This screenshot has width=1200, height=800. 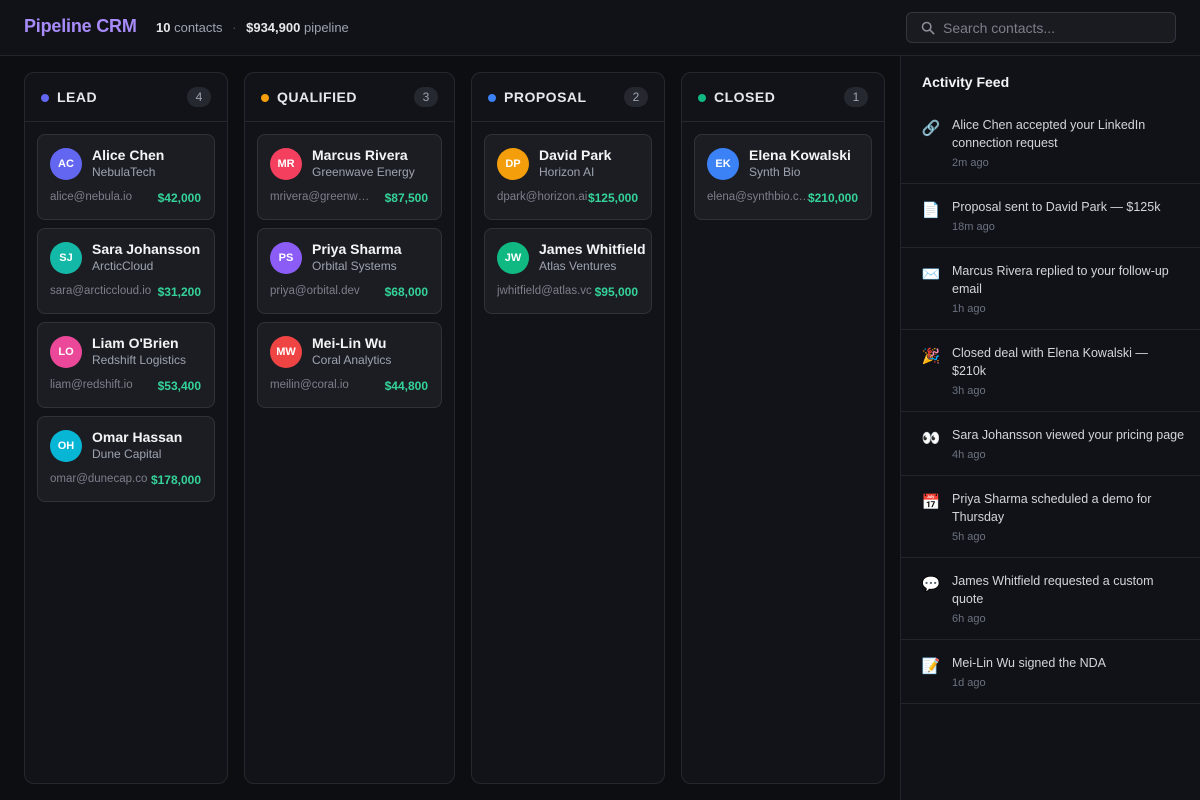 I want to click on contact-email: liam@redshift.io, so click(x=91, y=385).